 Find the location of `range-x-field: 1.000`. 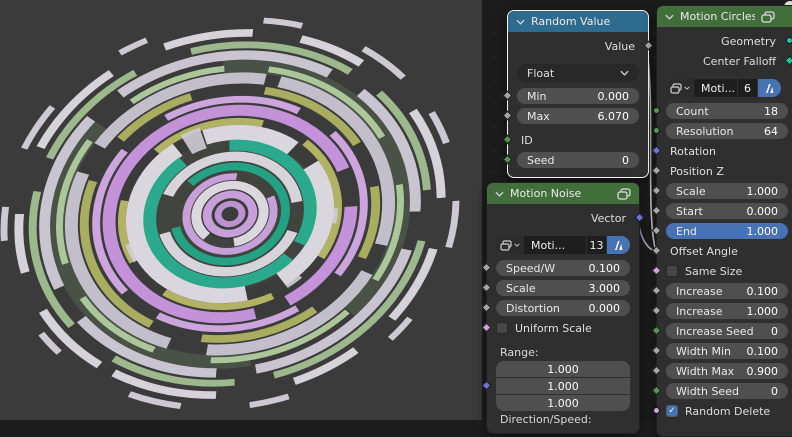

range-x-field: 1.000 is located at coordinates (563, 369).